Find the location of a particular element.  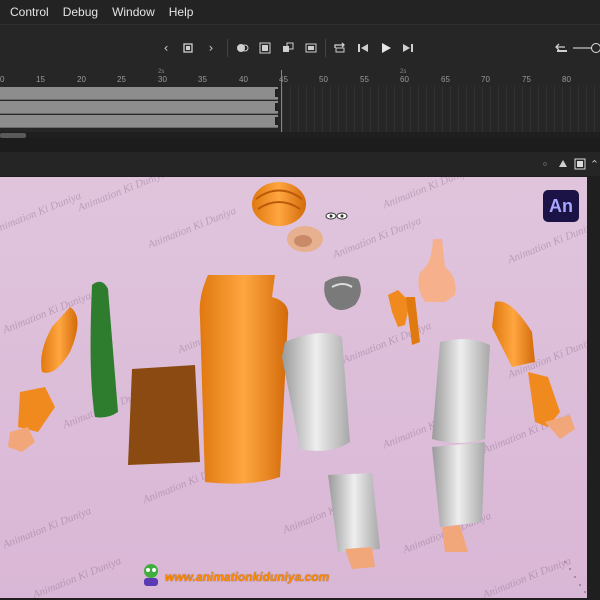

onion-outline-icon is located at coordinates (265, 48).